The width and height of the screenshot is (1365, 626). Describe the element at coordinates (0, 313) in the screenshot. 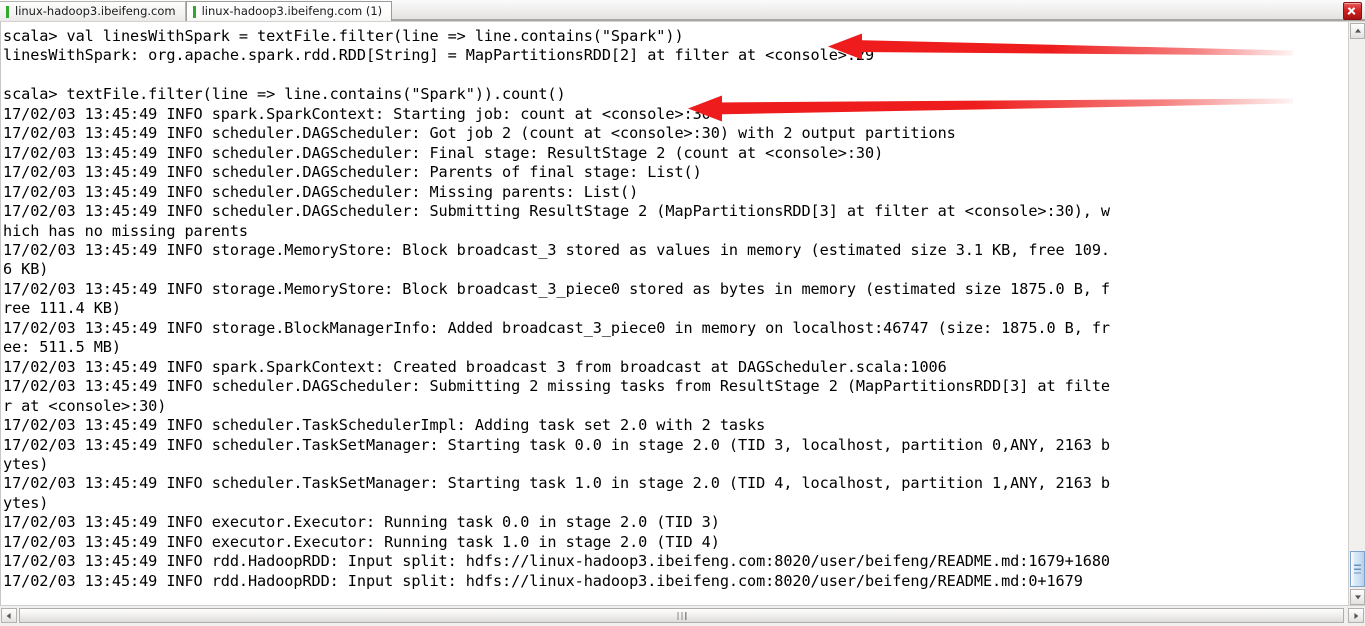

I see `terminal-left-border` at that location.